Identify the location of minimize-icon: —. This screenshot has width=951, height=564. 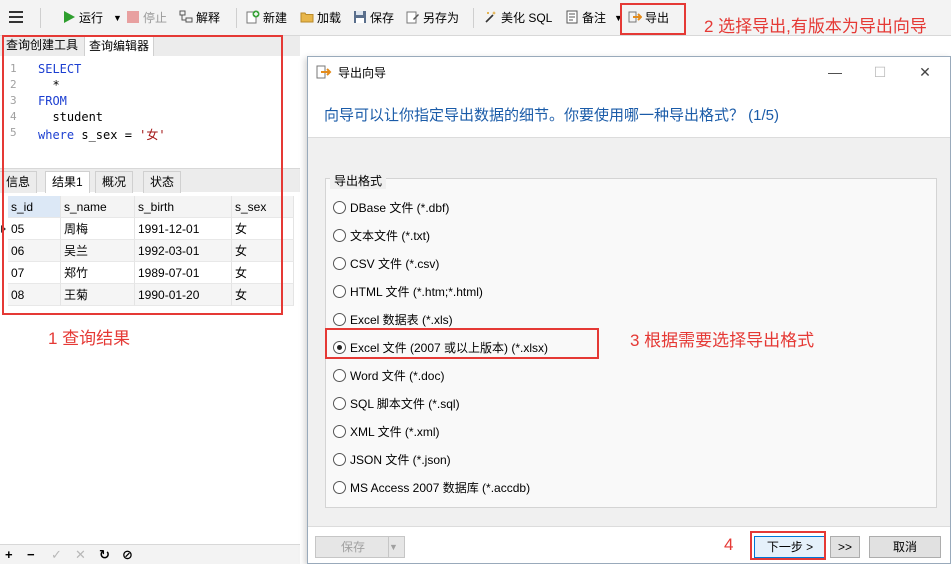
(835, 72).